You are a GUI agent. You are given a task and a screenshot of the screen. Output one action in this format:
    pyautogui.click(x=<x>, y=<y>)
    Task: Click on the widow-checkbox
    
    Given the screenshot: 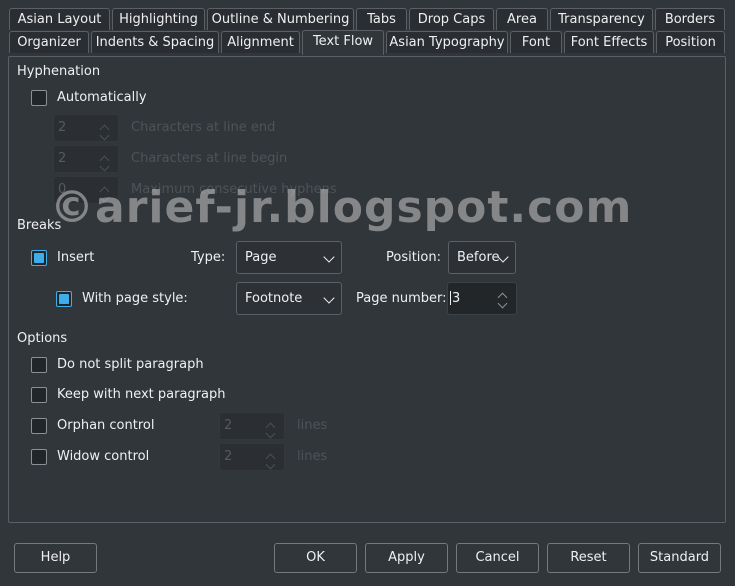 What is the action you would take?
    pyautogui.click(x=39, y=457)
    